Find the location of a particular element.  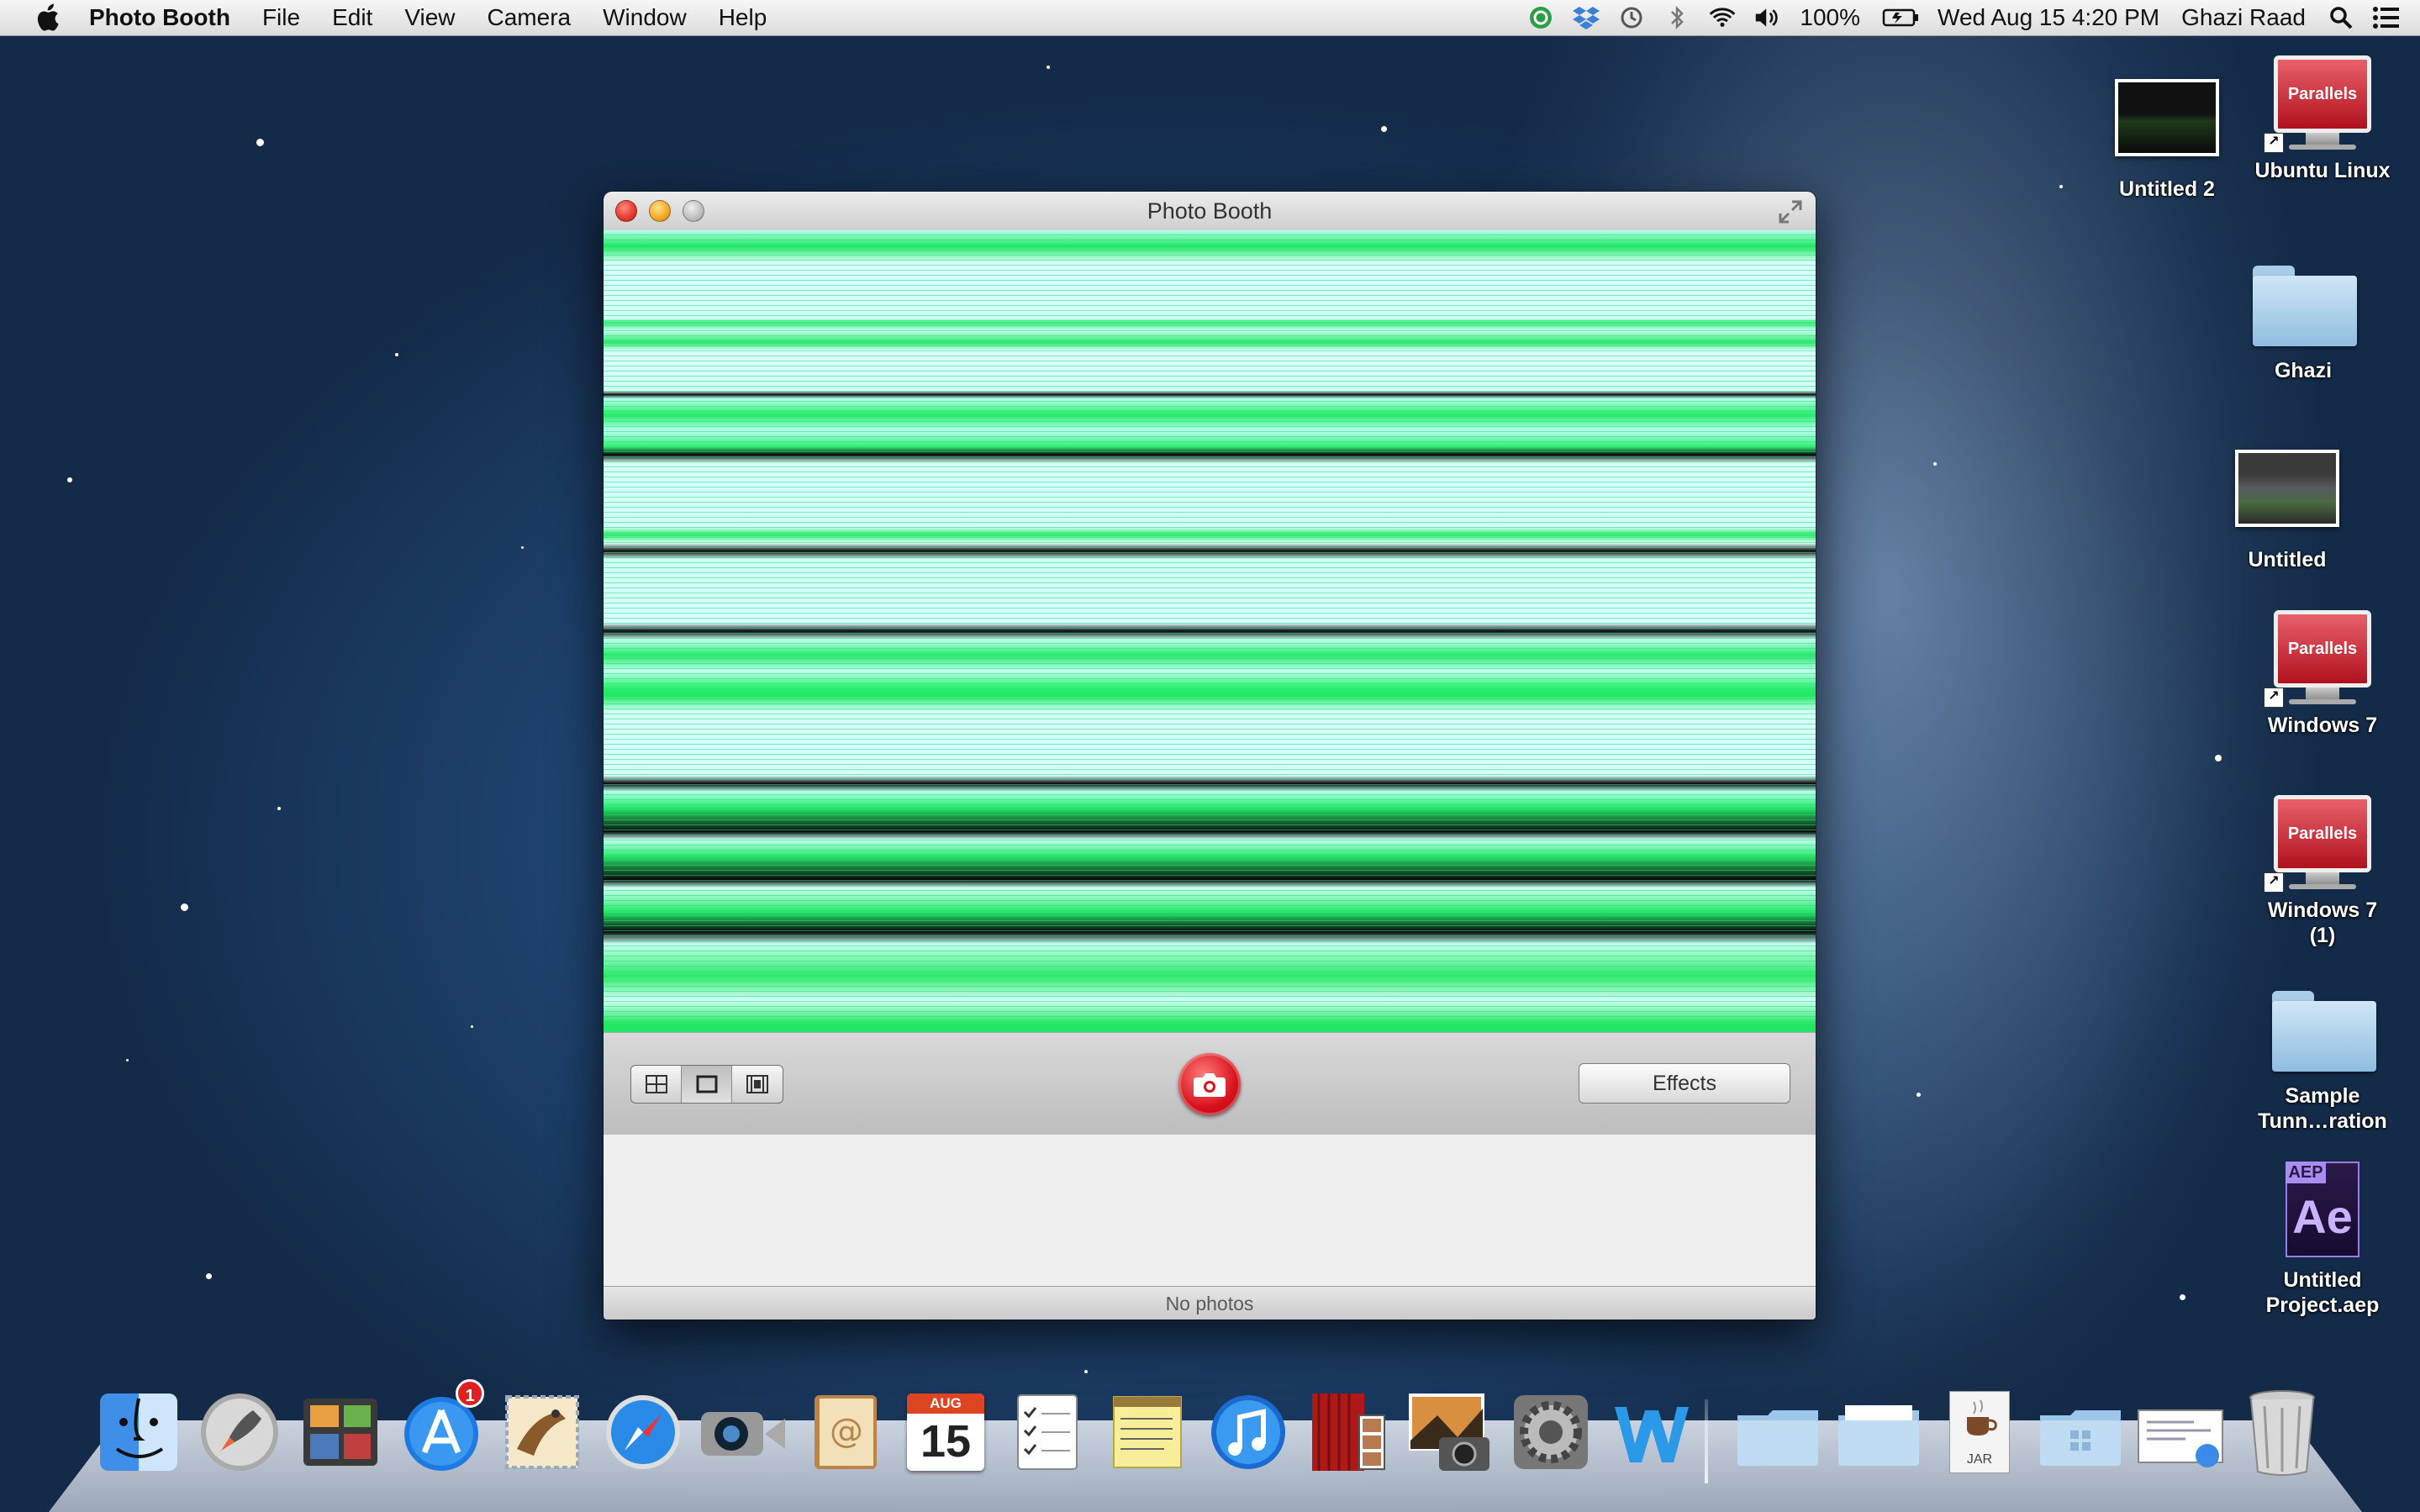

desktop-icon-label: Ubuntu Linux is located at coordinates (2322, 170).